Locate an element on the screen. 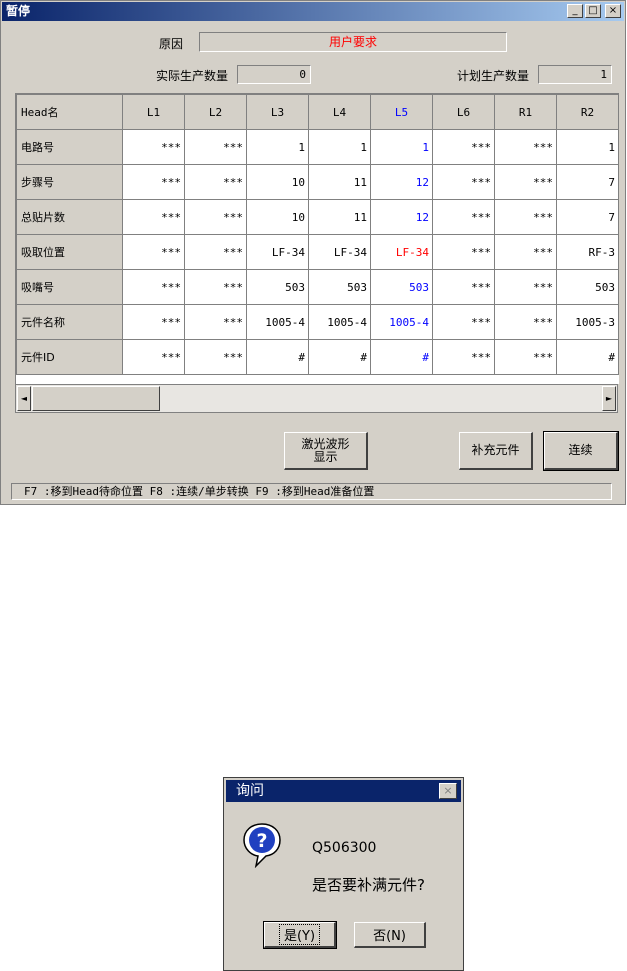 The width and height of the screenshot is (627, 971). plan-count-field: 1 is located at coordinates (575, 74).